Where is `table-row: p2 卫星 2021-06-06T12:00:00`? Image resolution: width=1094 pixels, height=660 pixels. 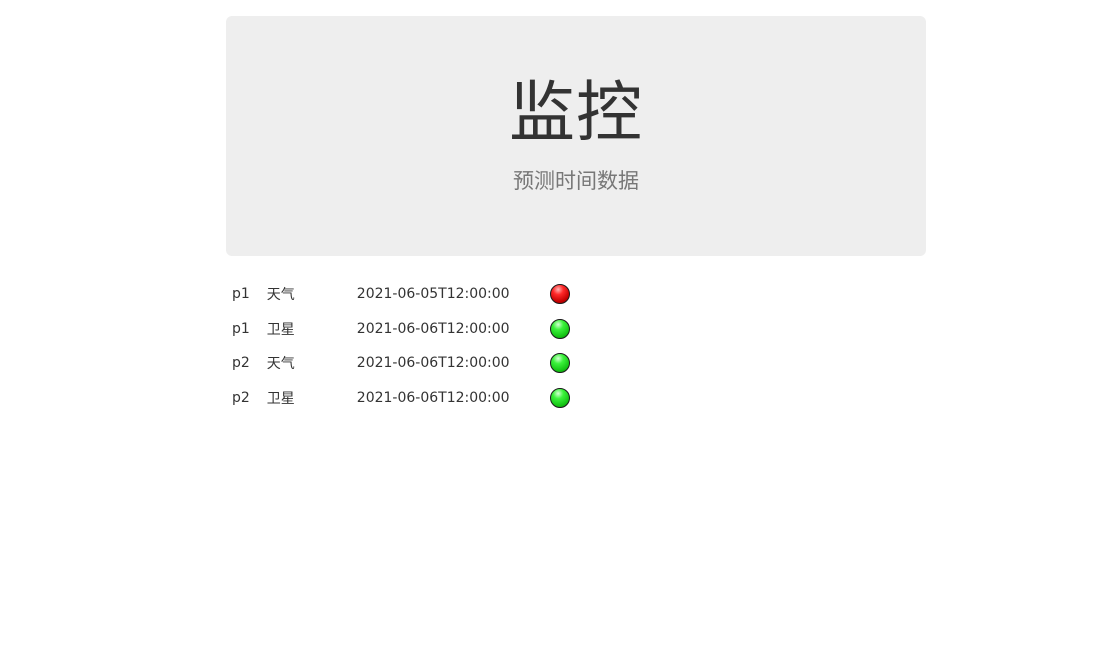 table-row: p2 卫星 2021-06-06T12:00:00 is located at coordinates (403, 398).